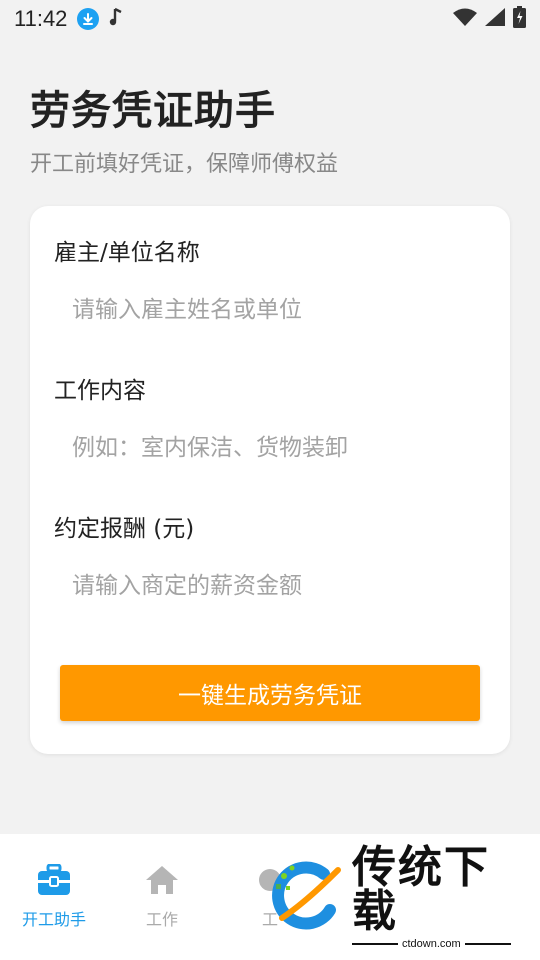 The image size is (540, 960). I want to click on status-time: 11:42, so click(41, 18).